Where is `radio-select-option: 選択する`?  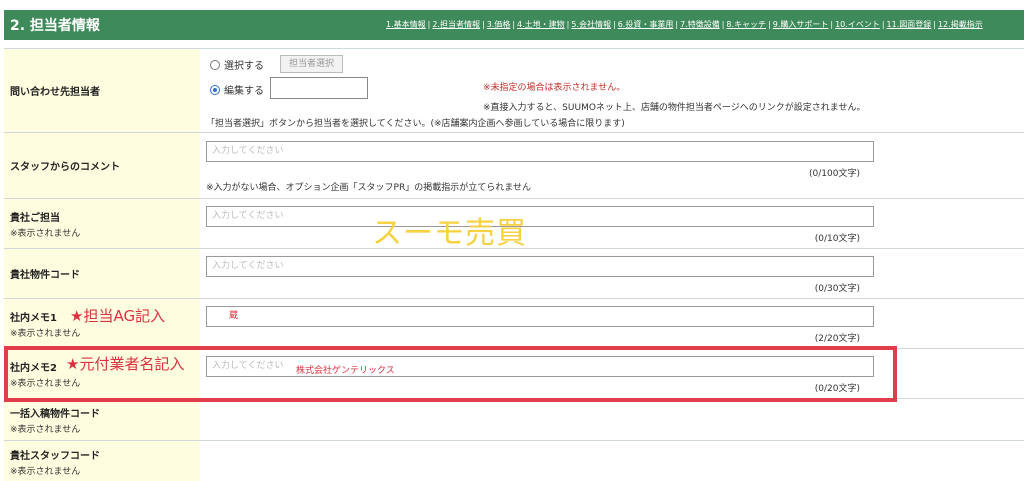 radio-select-option: 選択する is located at coordinates (237, 64).